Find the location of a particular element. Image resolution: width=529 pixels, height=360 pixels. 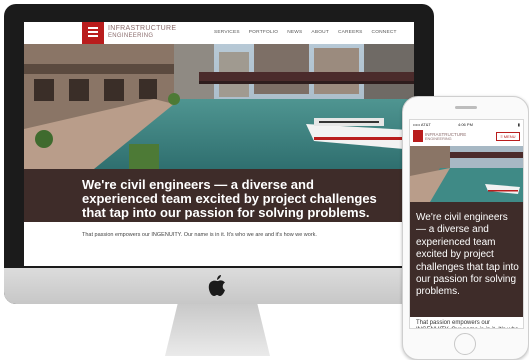

nav-item-about: ABOUT is located at coordinates (320, 32).